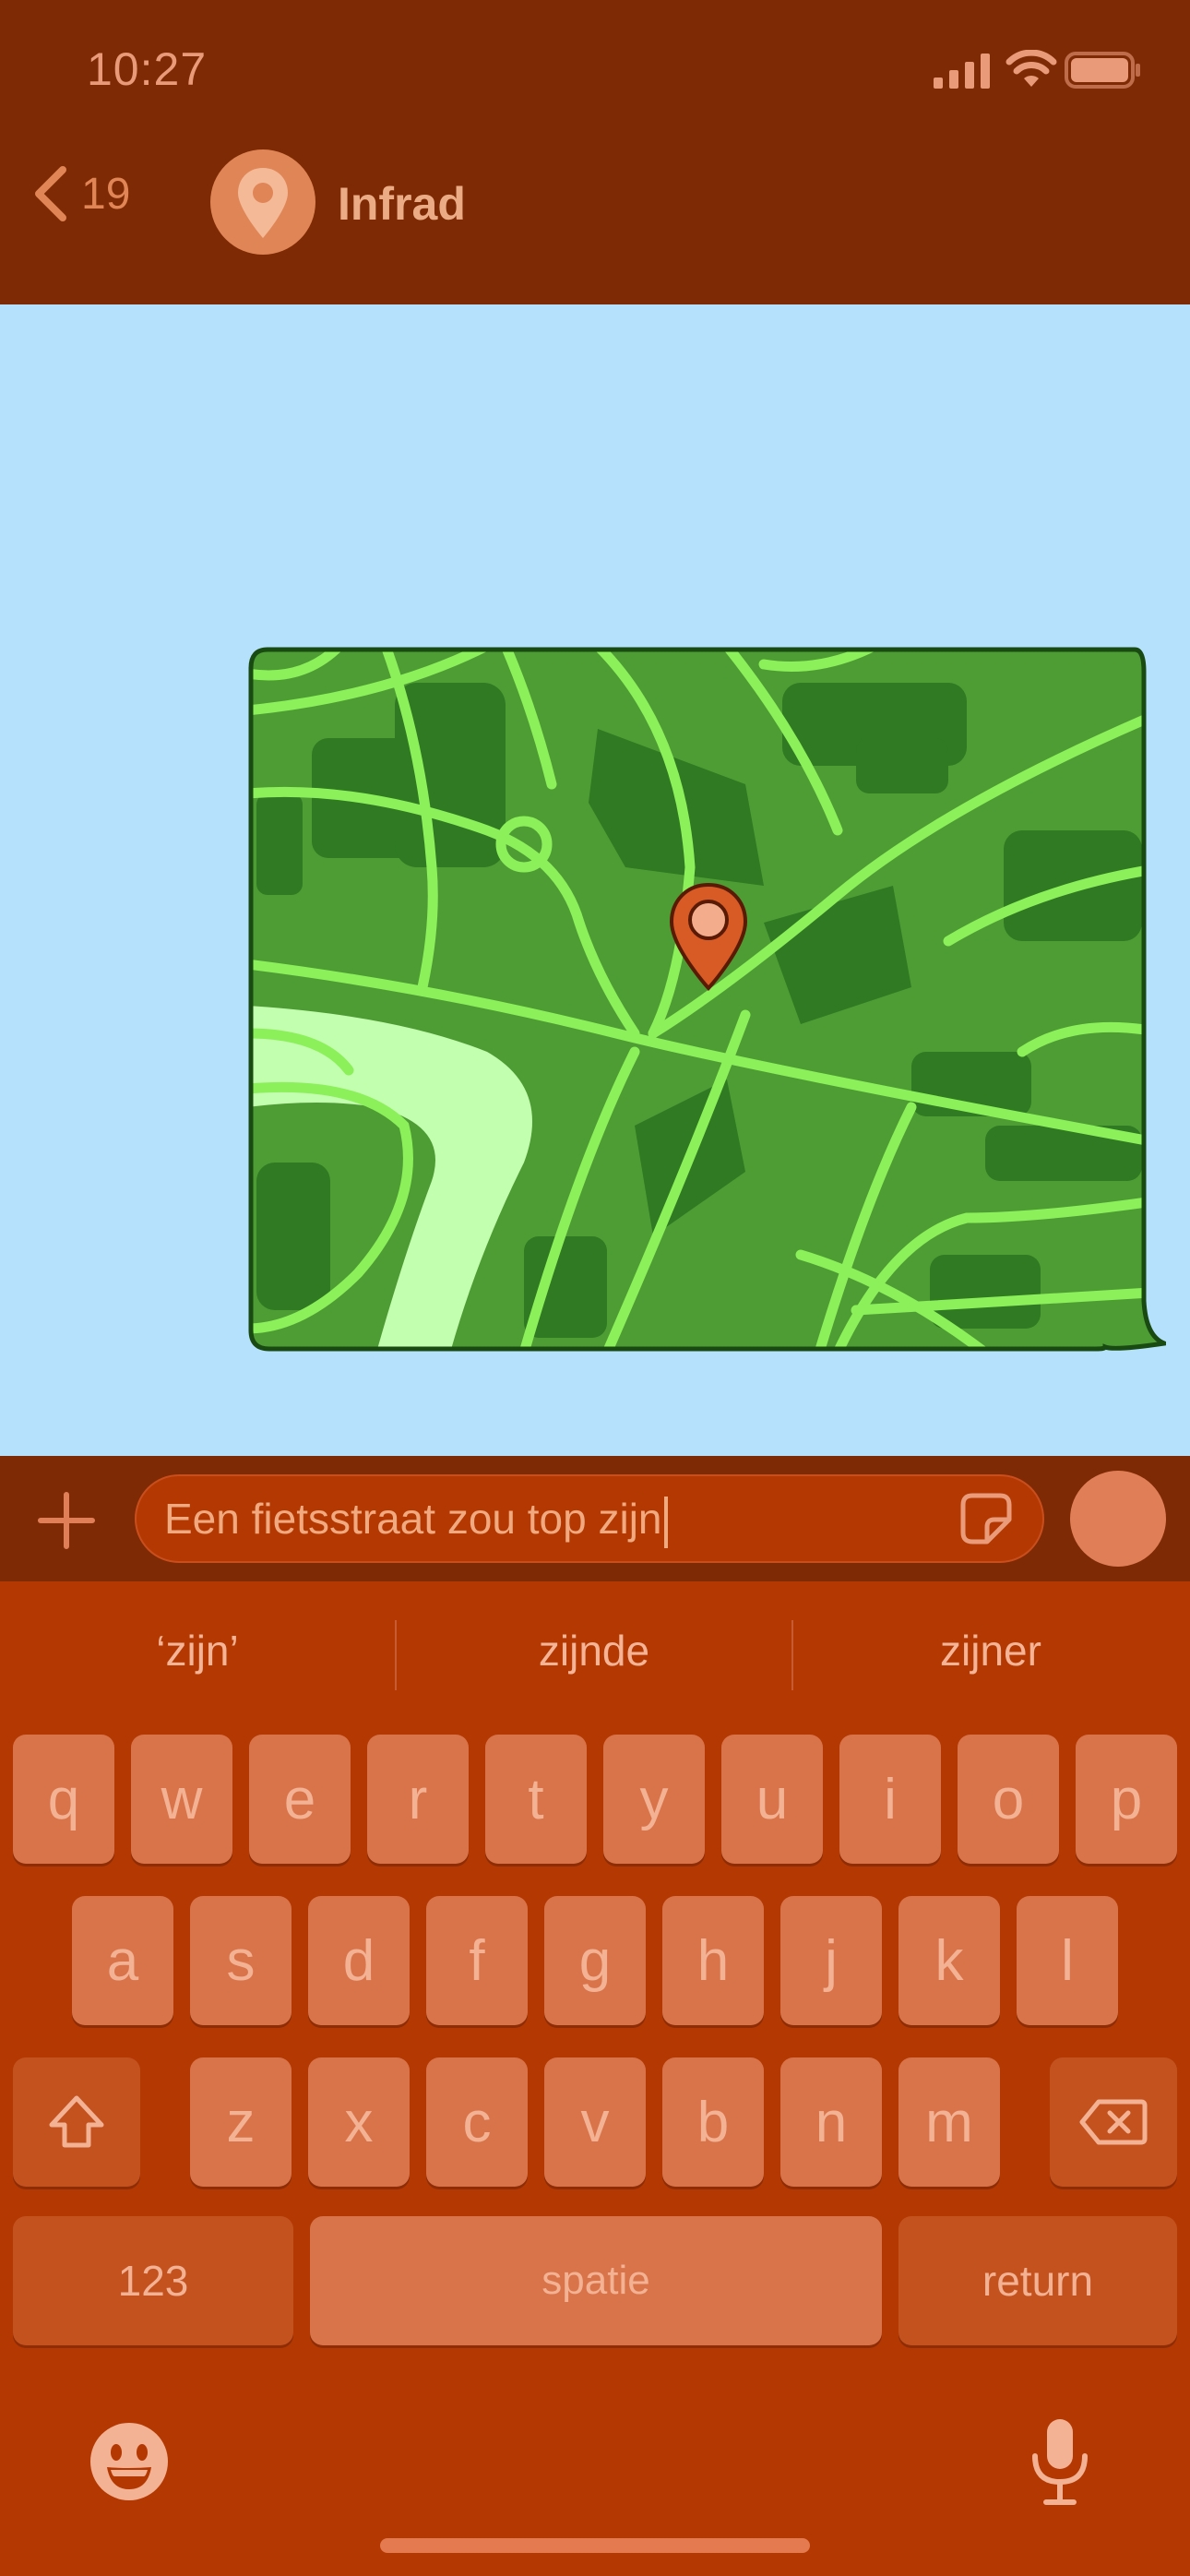 The width and height of the screenshot is (1190, 2576). Describe the element at coordinates (831, 2122) in the screenshot. I see `key-n: n` at that location.